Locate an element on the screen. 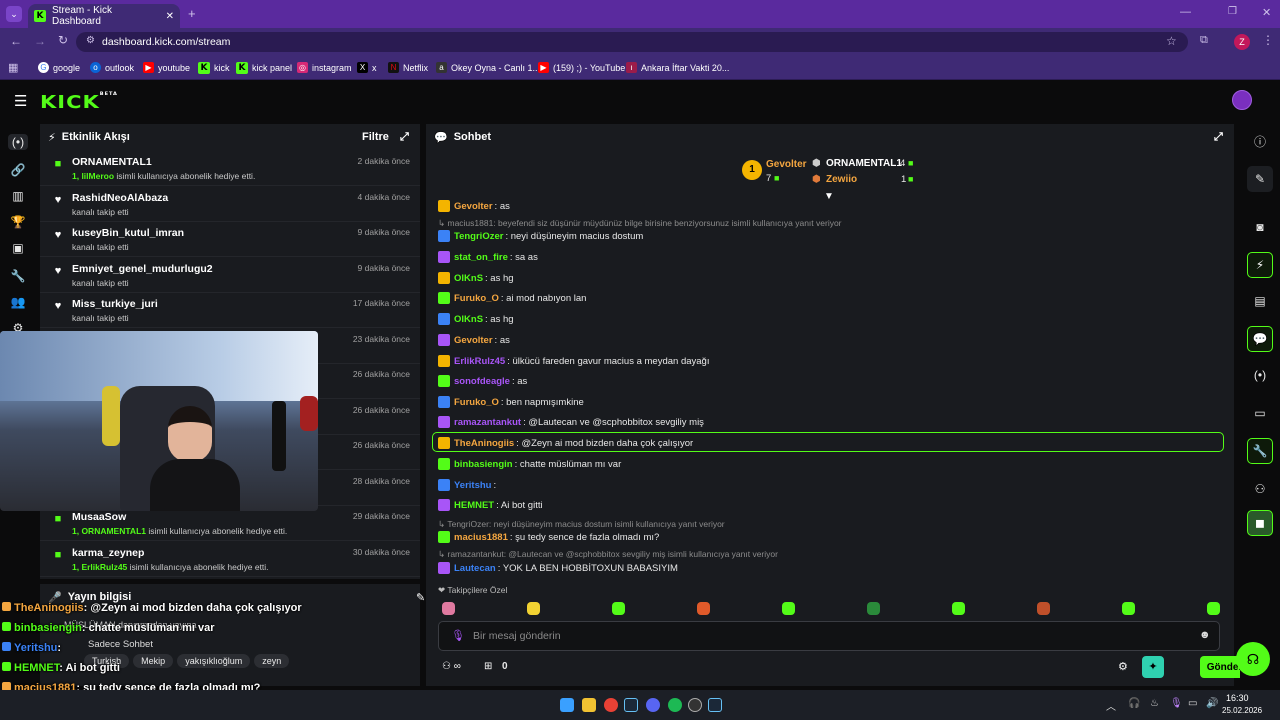 This screenshot has width=1280, height=720. kick-logo: KICKBETA is located at coordinates (79, 102).